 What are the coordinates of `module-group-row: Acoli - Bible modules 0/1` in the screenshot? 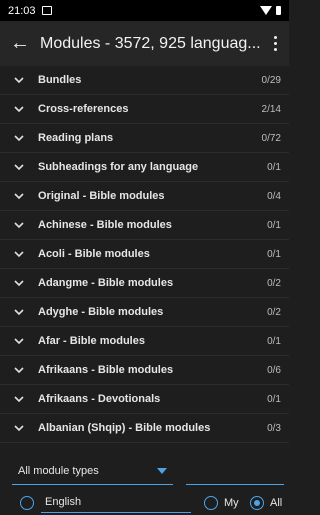 It's located at (144, 254).